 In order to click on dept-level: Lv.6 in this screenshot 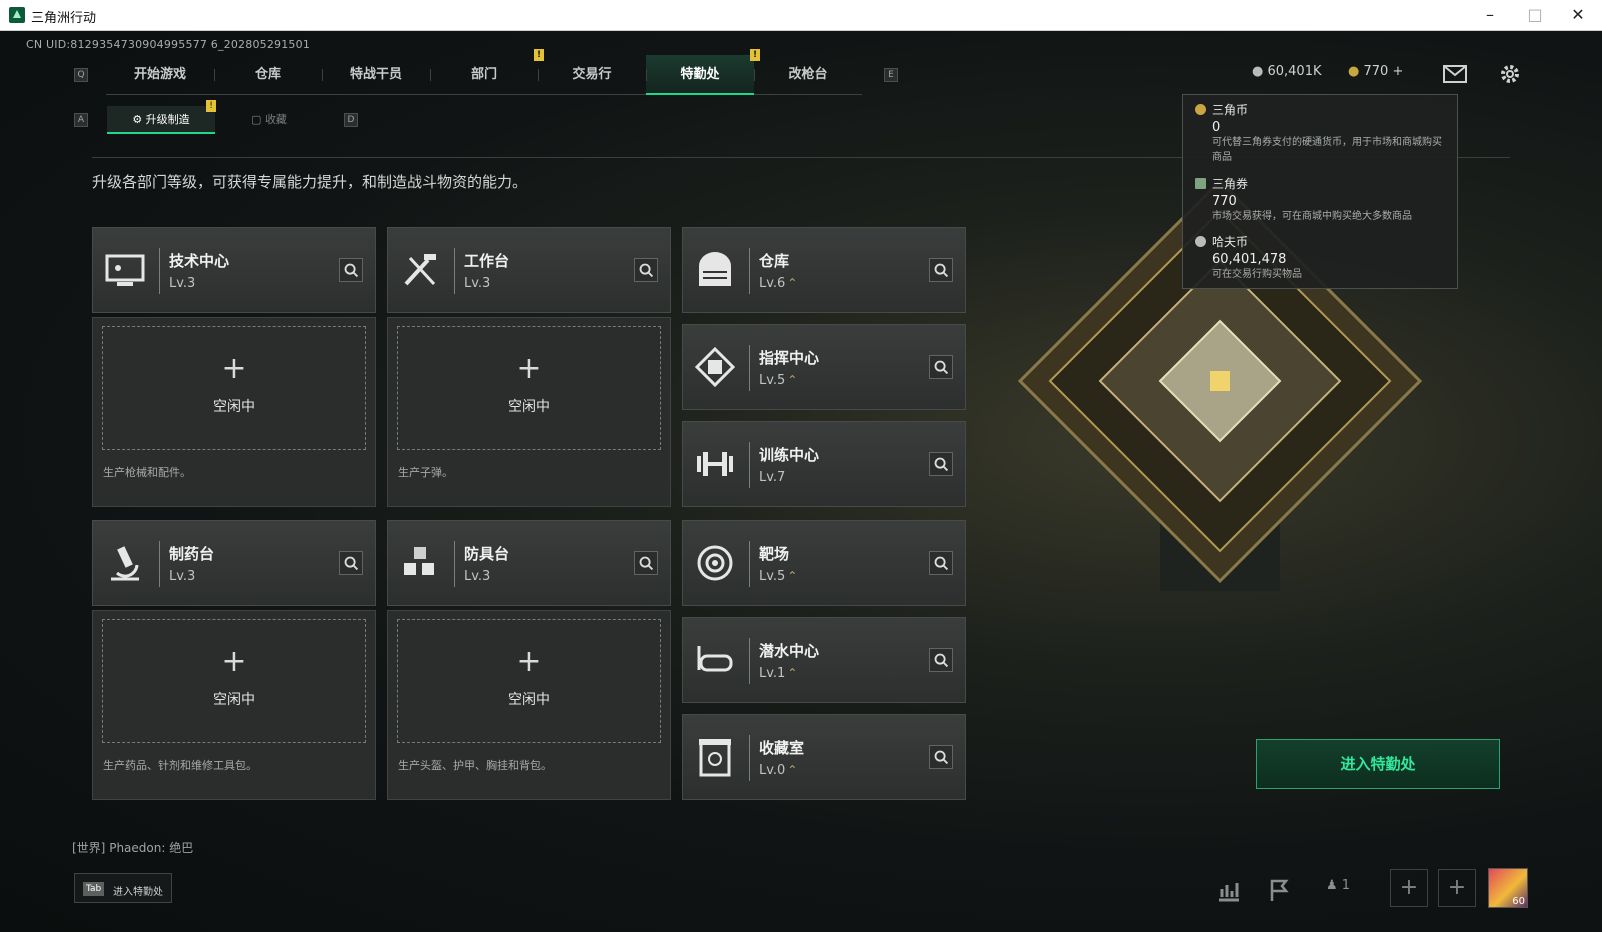, I will do `click(772, 283)`.